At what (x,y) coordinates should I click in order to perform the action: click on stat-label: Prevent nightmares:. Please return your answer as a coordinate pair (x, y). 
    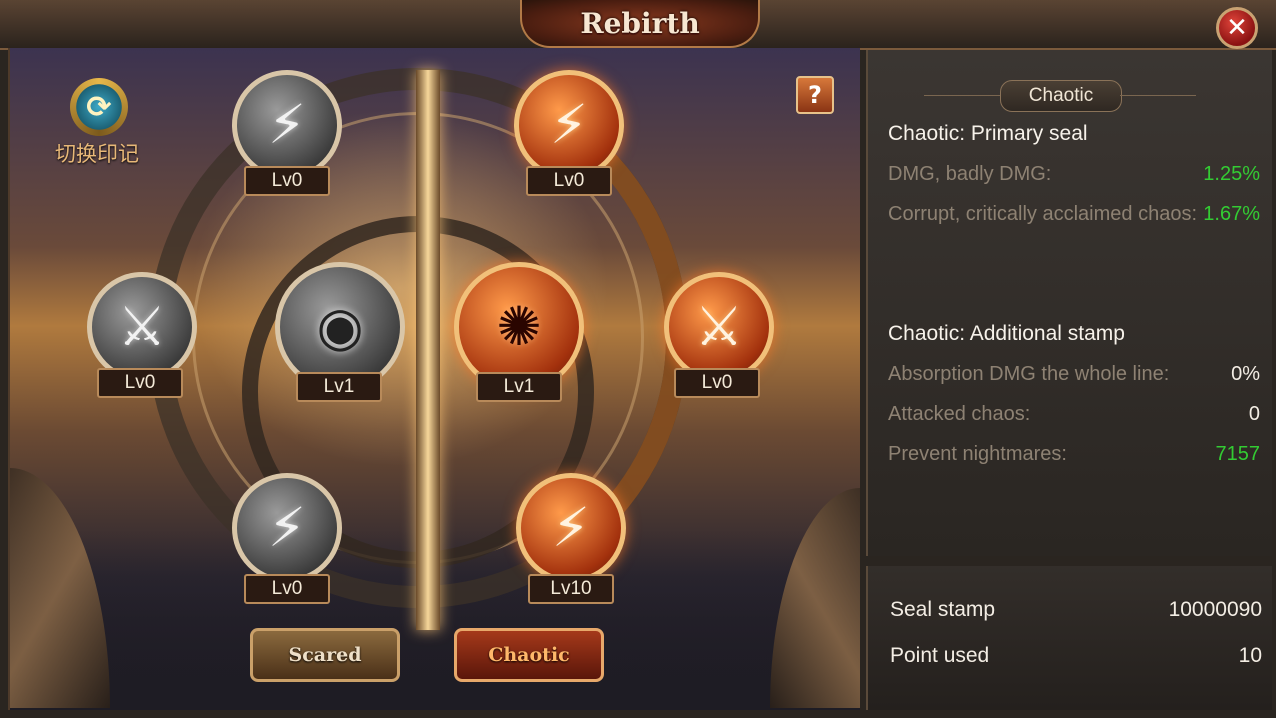
    Looking at the image, I should click on (977, 454).